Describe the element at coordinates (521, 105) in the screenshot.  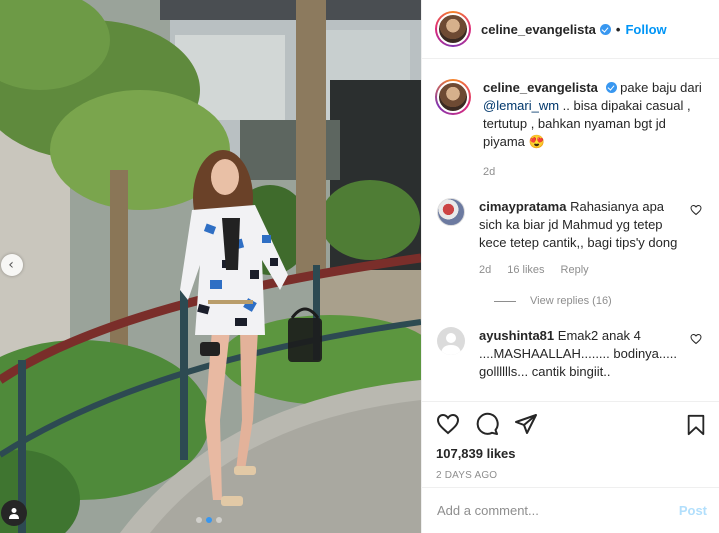
I see `caption-mention-link: @lemari_wm` at that location.